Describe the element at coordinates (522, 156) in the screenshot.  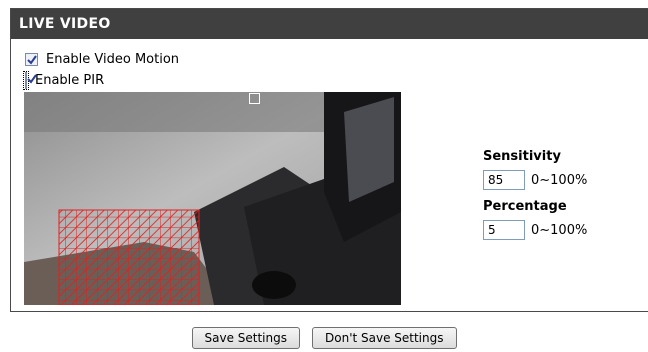
I see `sensitivity-label: Sensitivity` at that location.